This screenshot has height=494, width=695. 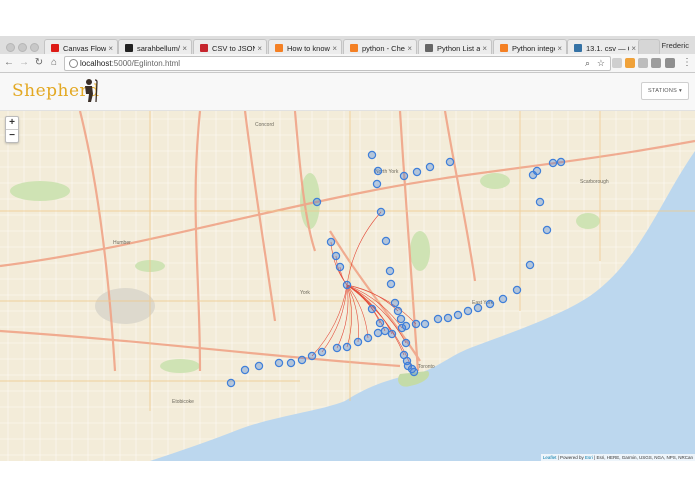 What do you see at coordinates (656, 63) in the screenshot?
I see `note-extension-icon` at bounding box center [656, 63].